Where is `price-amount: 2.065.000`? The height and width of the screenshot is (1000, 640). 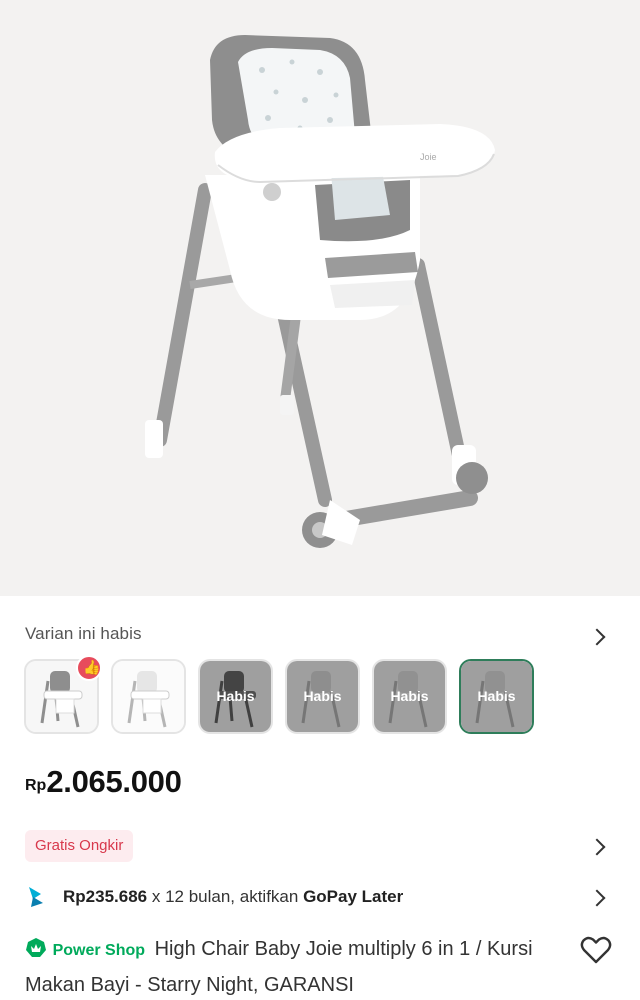 price-amount: 2.065.000 is located at coordinates (114, 781).